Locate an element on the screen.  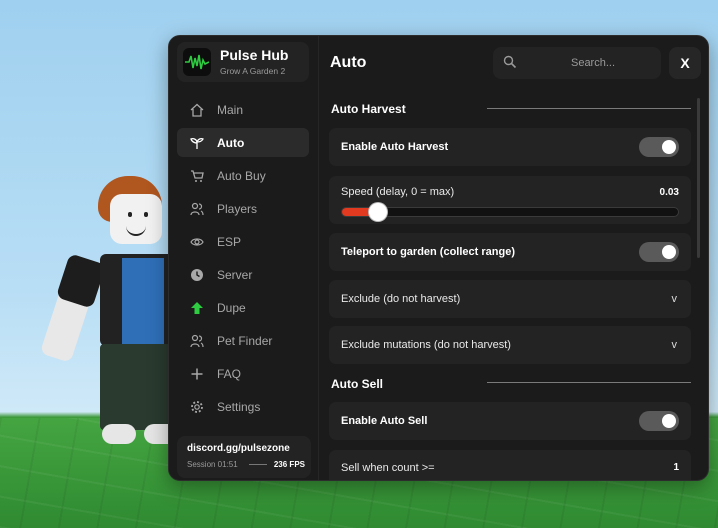
sidebar-item-players: Players is located at coordinates (243, 208).